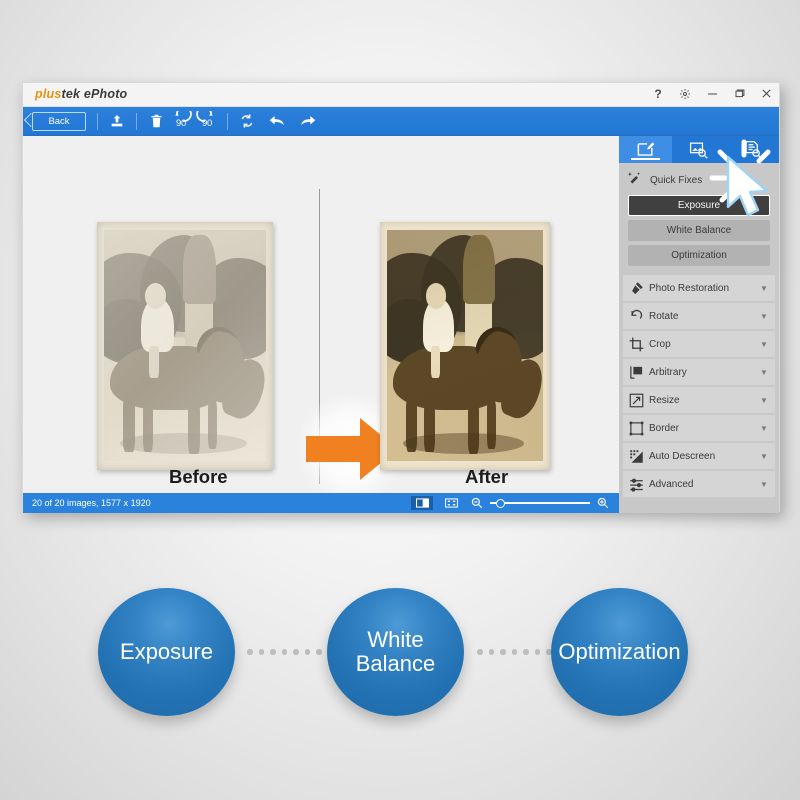  I want to click on diagram-step-white-balance: White Balance, so click(395, 652).